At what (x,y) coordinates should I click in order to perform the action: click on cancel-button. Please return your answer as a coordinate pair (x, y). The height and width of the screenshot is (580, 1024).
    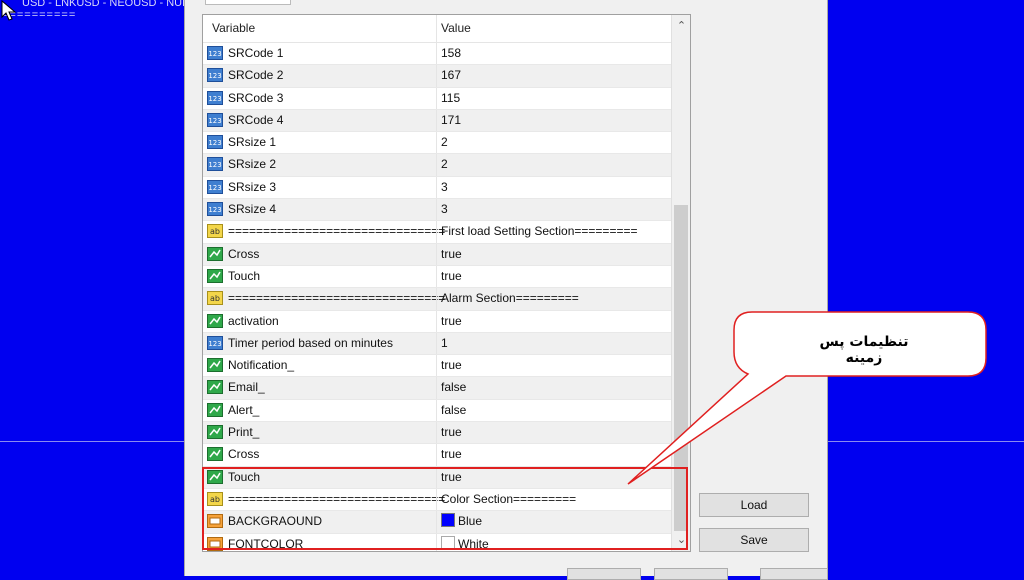
    Looking at the image, I should click on (691, 574).